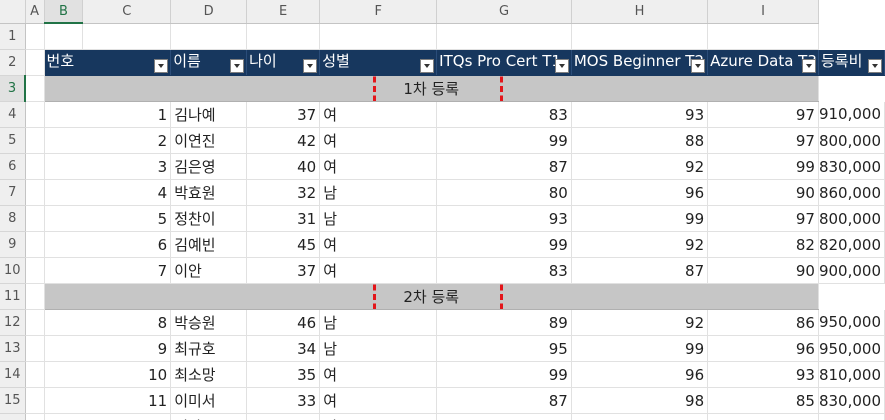 This screenshot has width=885, height=420. Describe the element at coordinates (763, 416) in the screenshot. I see `t3-score-cell: 88` at that location.